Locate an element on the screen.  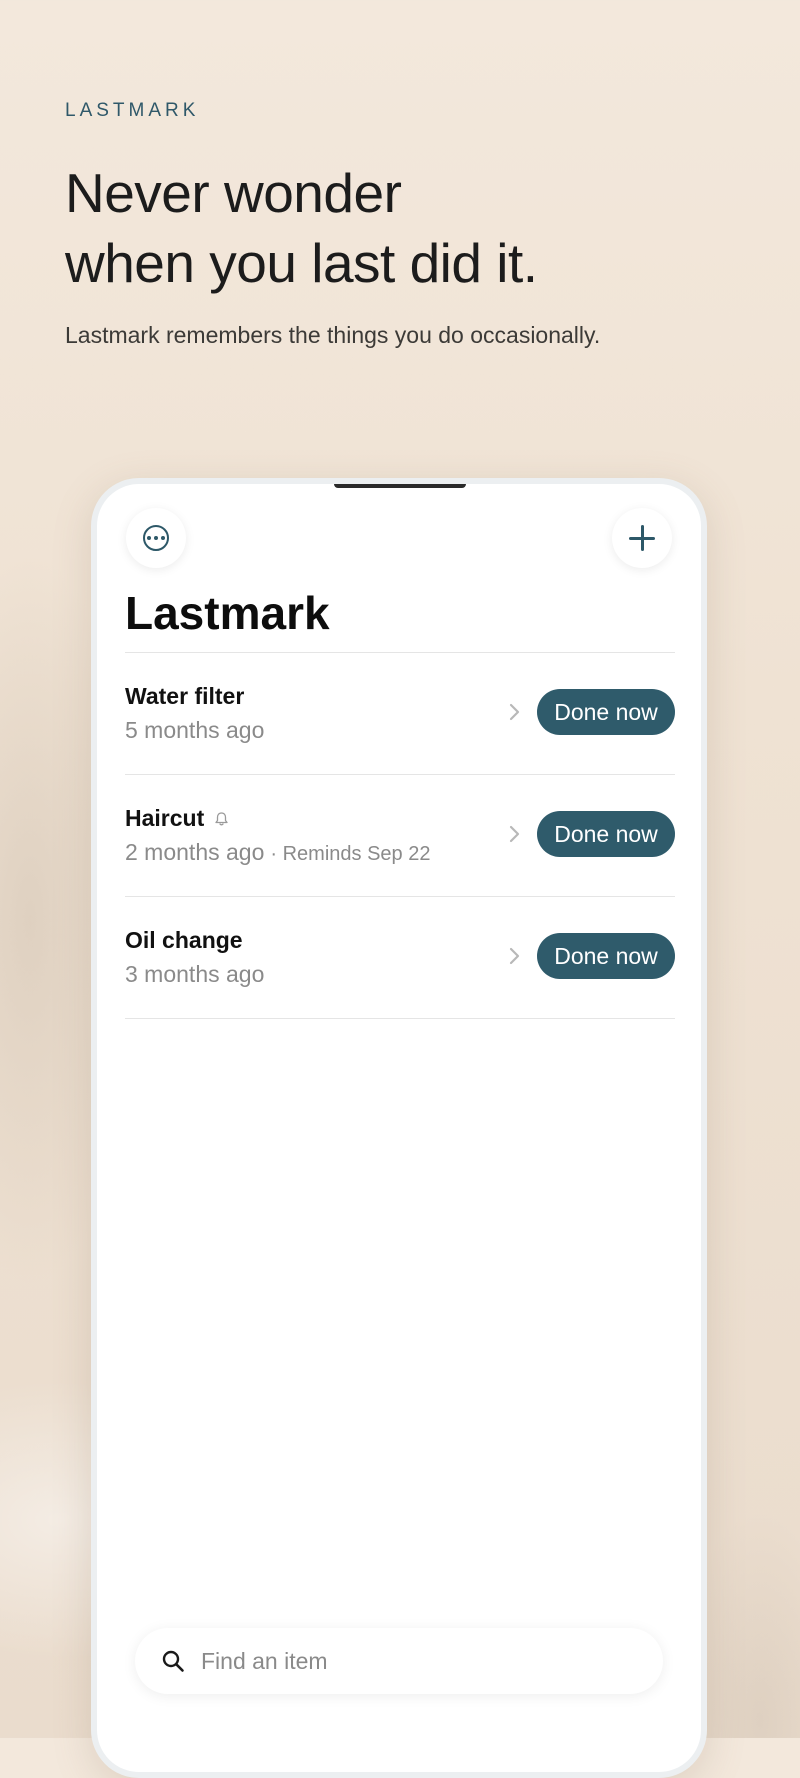
item-last-done: 2 months ago · Reminds Sep 22 is located at coordinates (277, 852).